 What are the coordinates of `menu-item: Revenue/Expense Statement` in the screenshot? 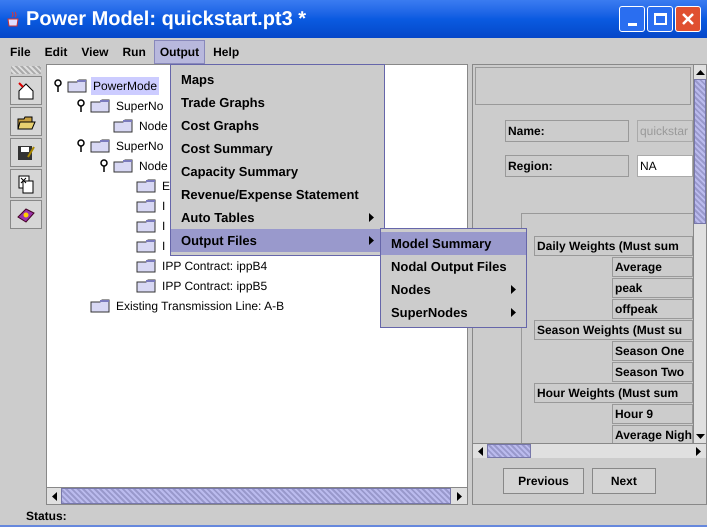 It's located at (277, 194).